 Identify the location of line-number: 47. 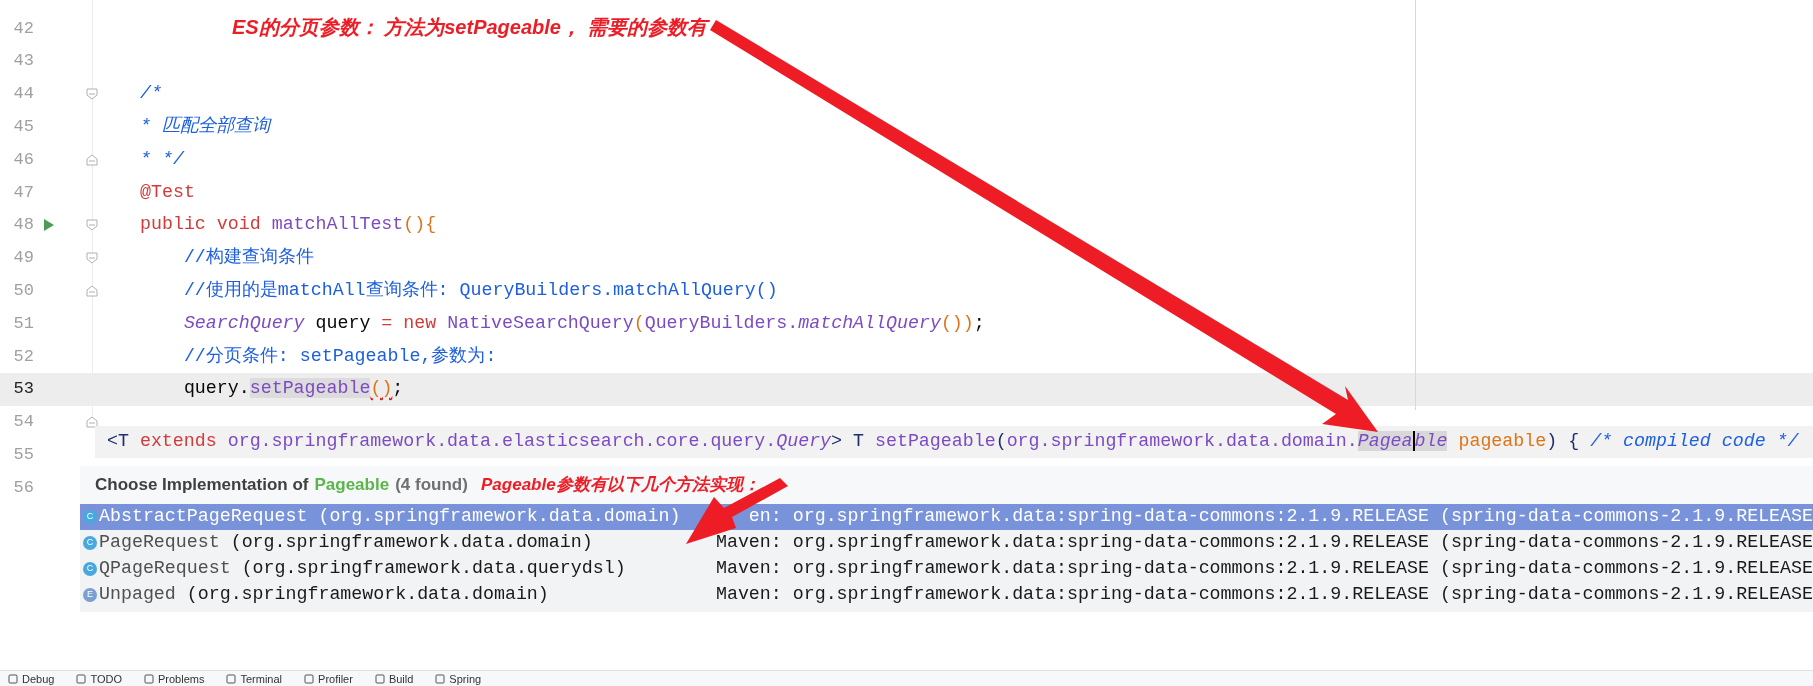
(23, 192).